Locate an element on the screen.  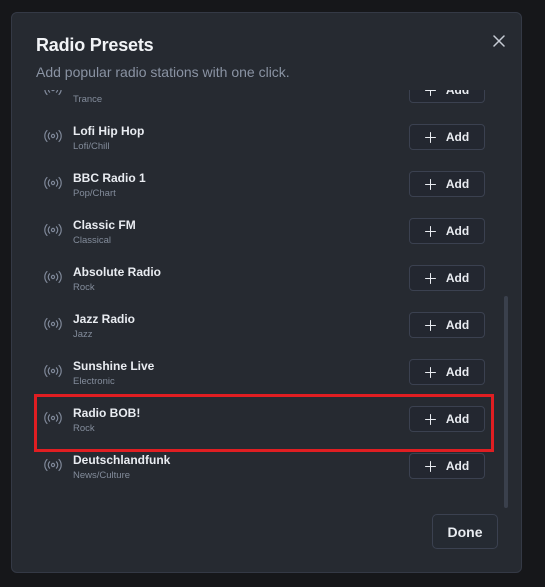
station-row-classic-fm: Classic FM Classical Add is located at coordinates (265, 229).